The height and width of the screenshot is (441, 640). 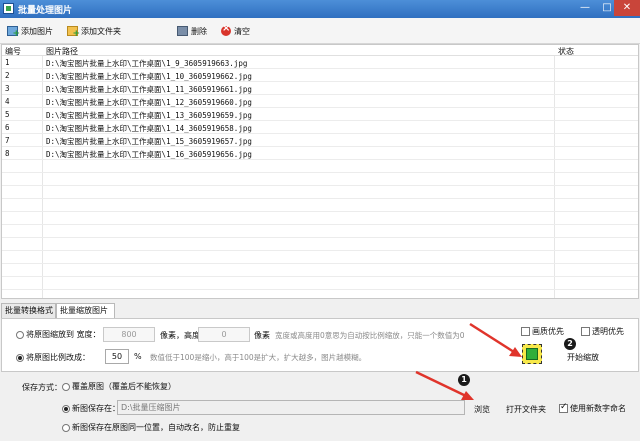 I want to click on delete-button: 删除, so click(x=192, y=31).